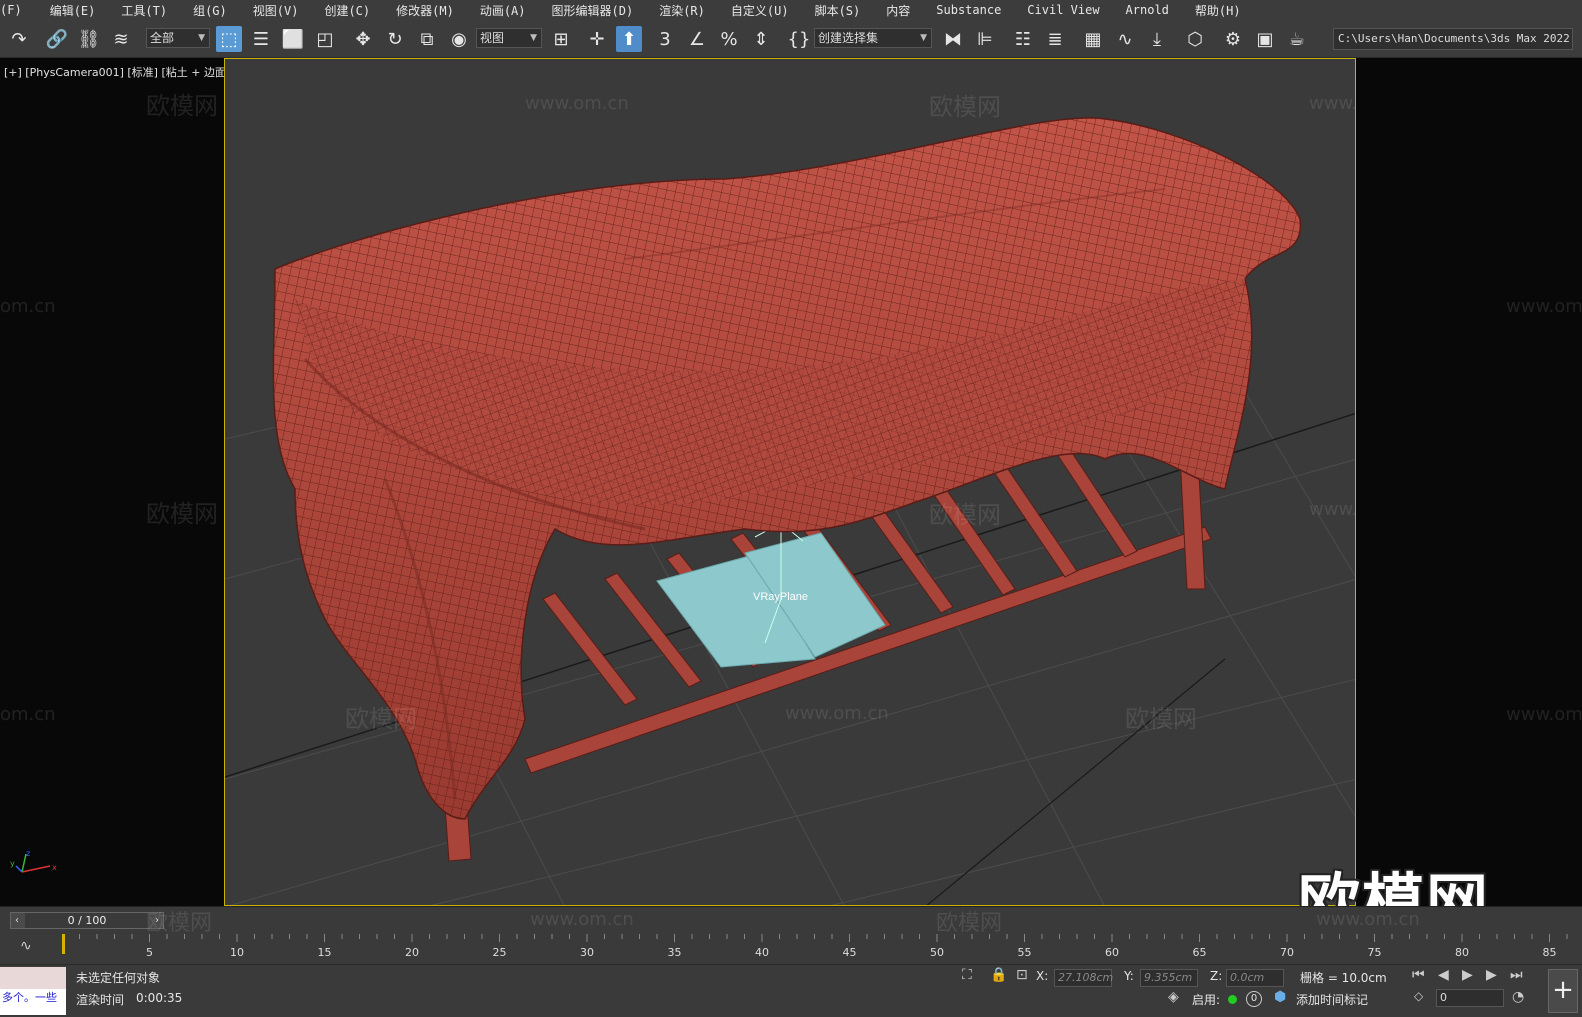  I want to click on track-bar: ∿ 5 10 15 20 25 30 35 40 45 50 55 60 65 70 75 80 85, so click(791, 949).